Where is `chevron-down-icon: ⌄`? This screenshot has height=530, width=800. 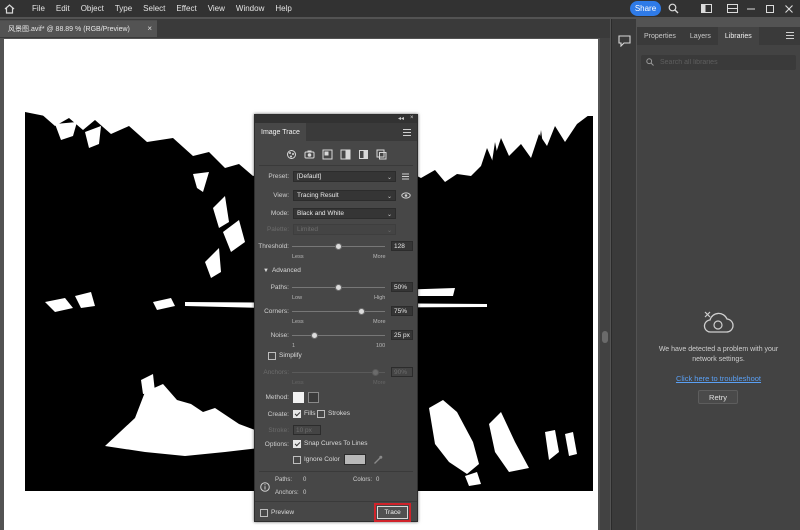
chevron-down-icon: ⌄ is located at coordinates (389, 197).